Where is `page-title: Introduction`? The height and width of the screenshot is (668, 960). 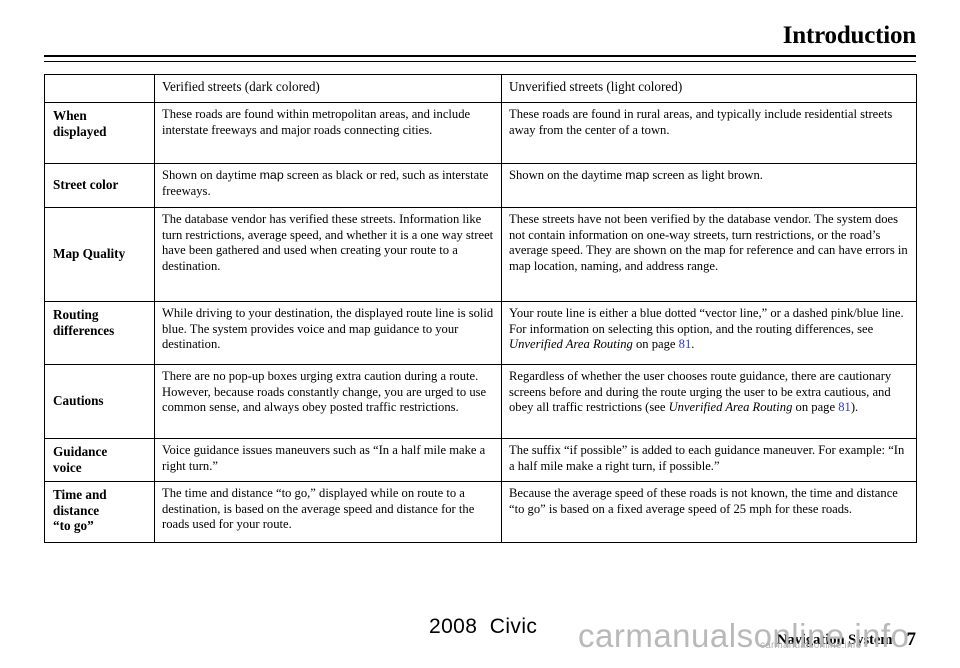 page-title: Introduction is located at coordinates (849, 35).